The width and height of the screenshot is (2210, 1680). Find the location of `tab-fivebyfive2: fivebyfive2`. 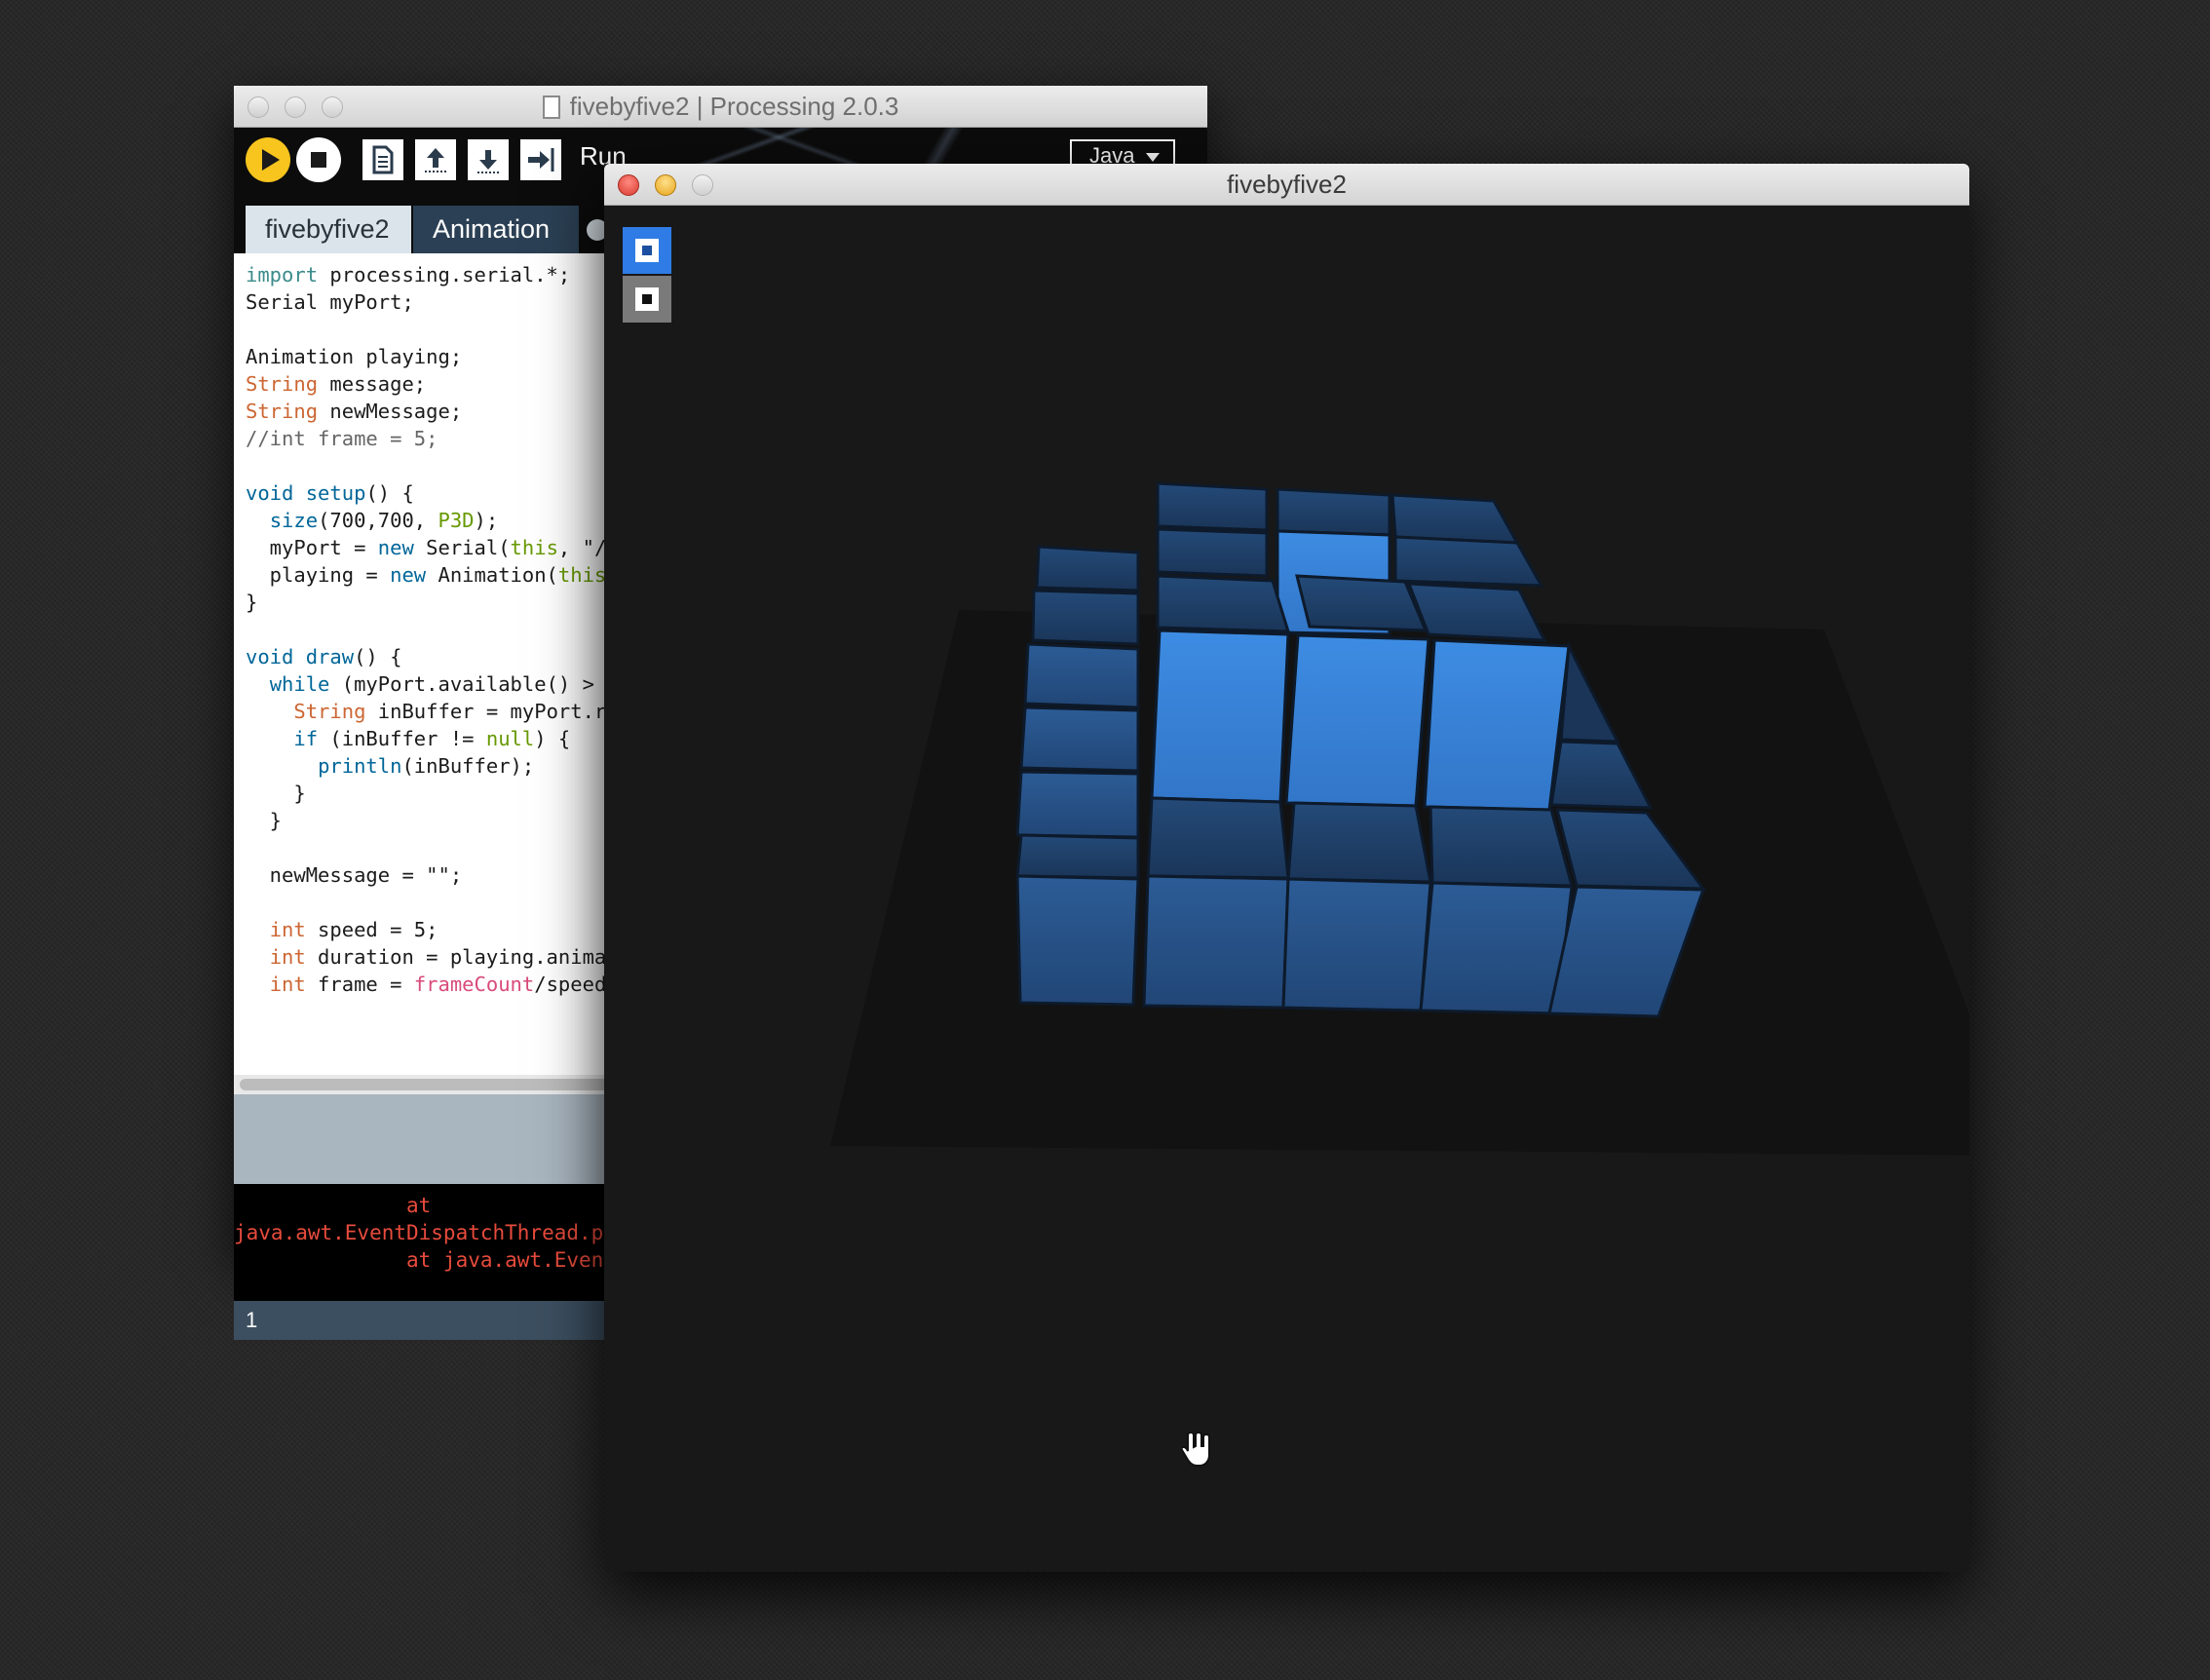

tab-fivebyfive2: fivebyfive2 is located at coordinates (328, 229).